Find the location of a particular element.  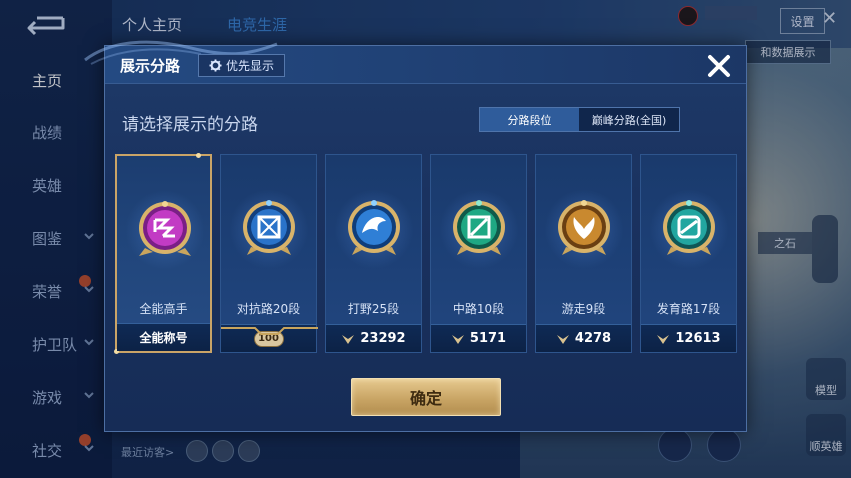

route-card-mid-lane: 中路10段 5171 is located at coordinates (478, 253).